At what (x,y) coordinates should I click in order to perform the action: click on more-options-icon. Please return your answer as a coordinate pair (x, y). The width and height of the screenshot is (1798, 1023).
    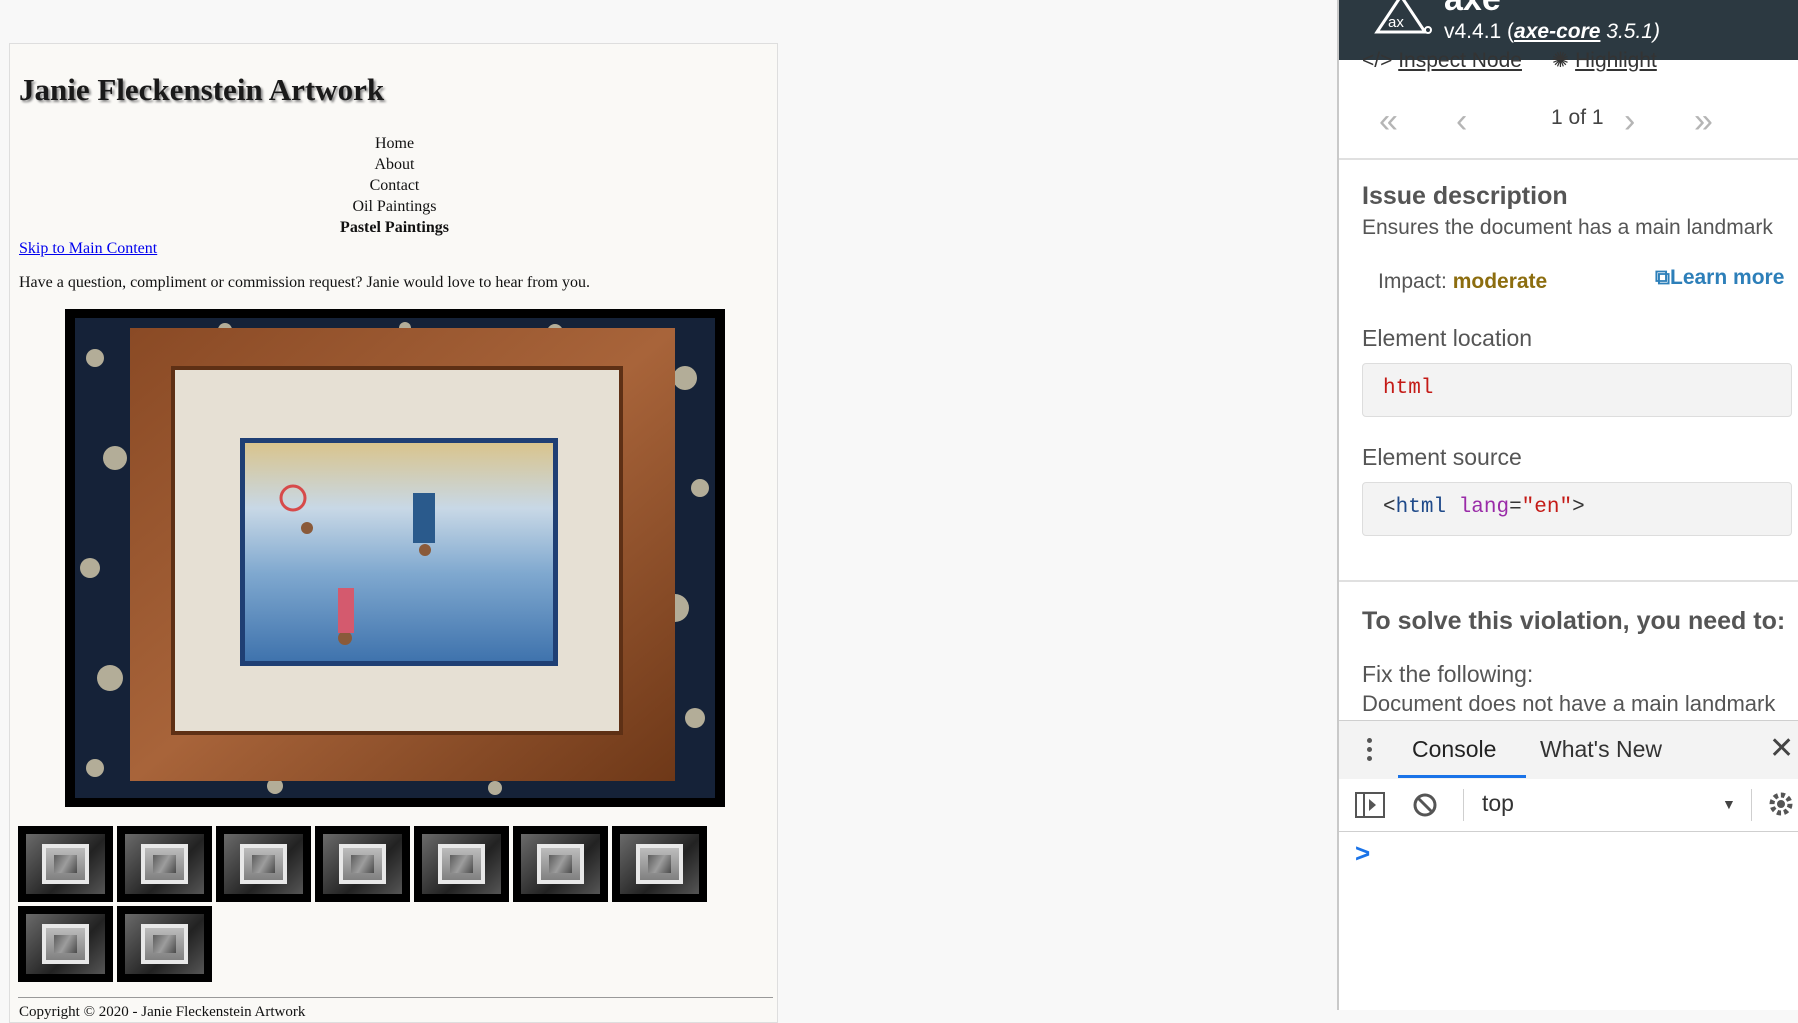
    Looking at the image, I should click on (1369, 751).